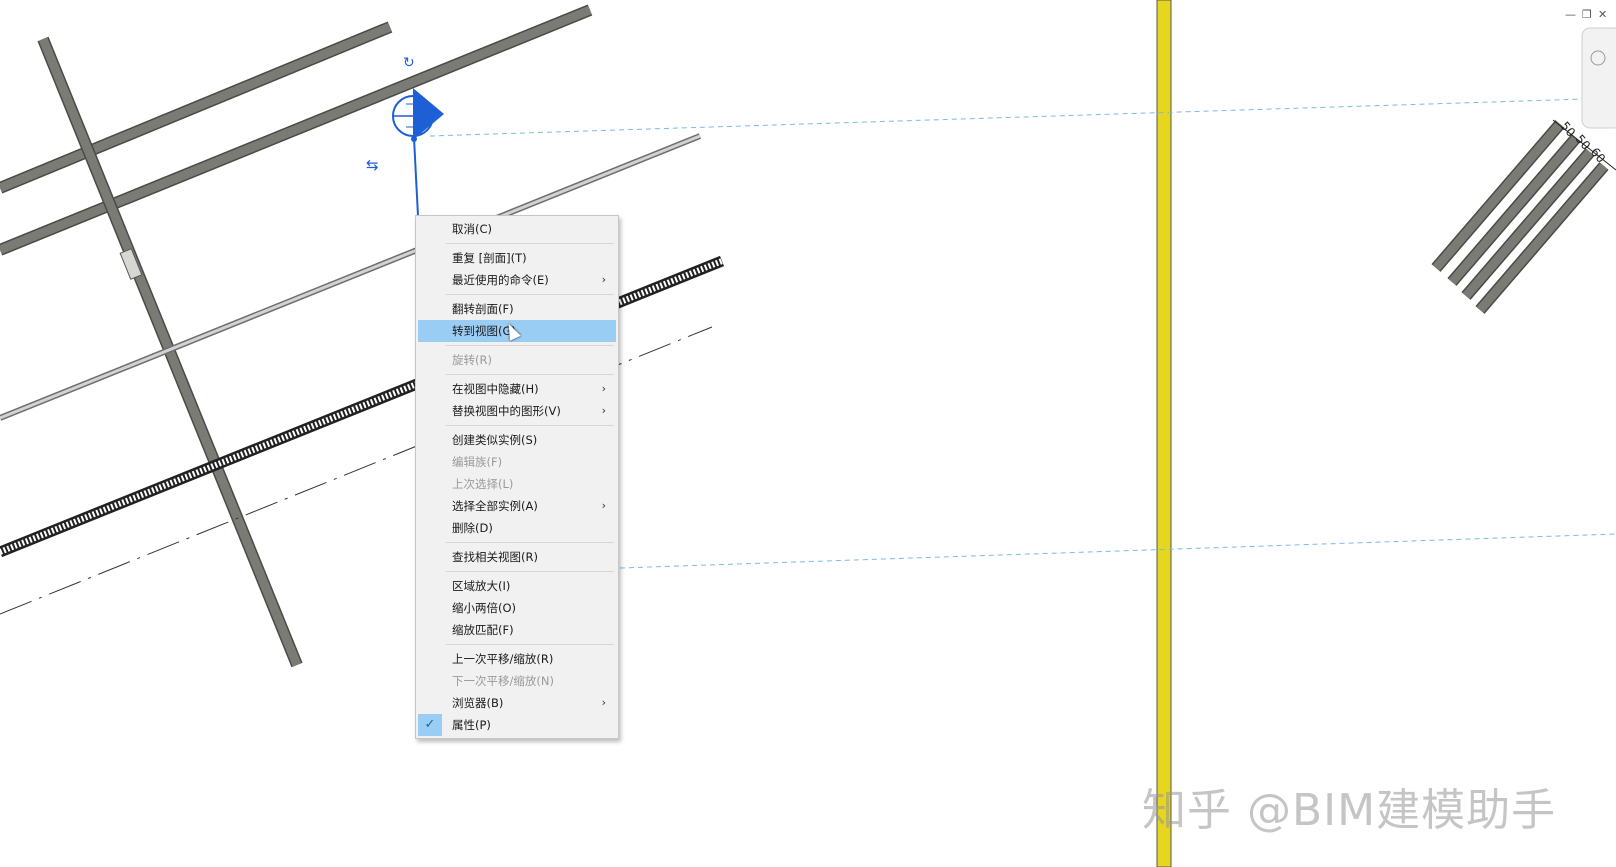  What do you see at coordinates (517, 725) in the screenshot?
I see `menu-item: ✓ 属性(P)` at bounding box center [517, 725].